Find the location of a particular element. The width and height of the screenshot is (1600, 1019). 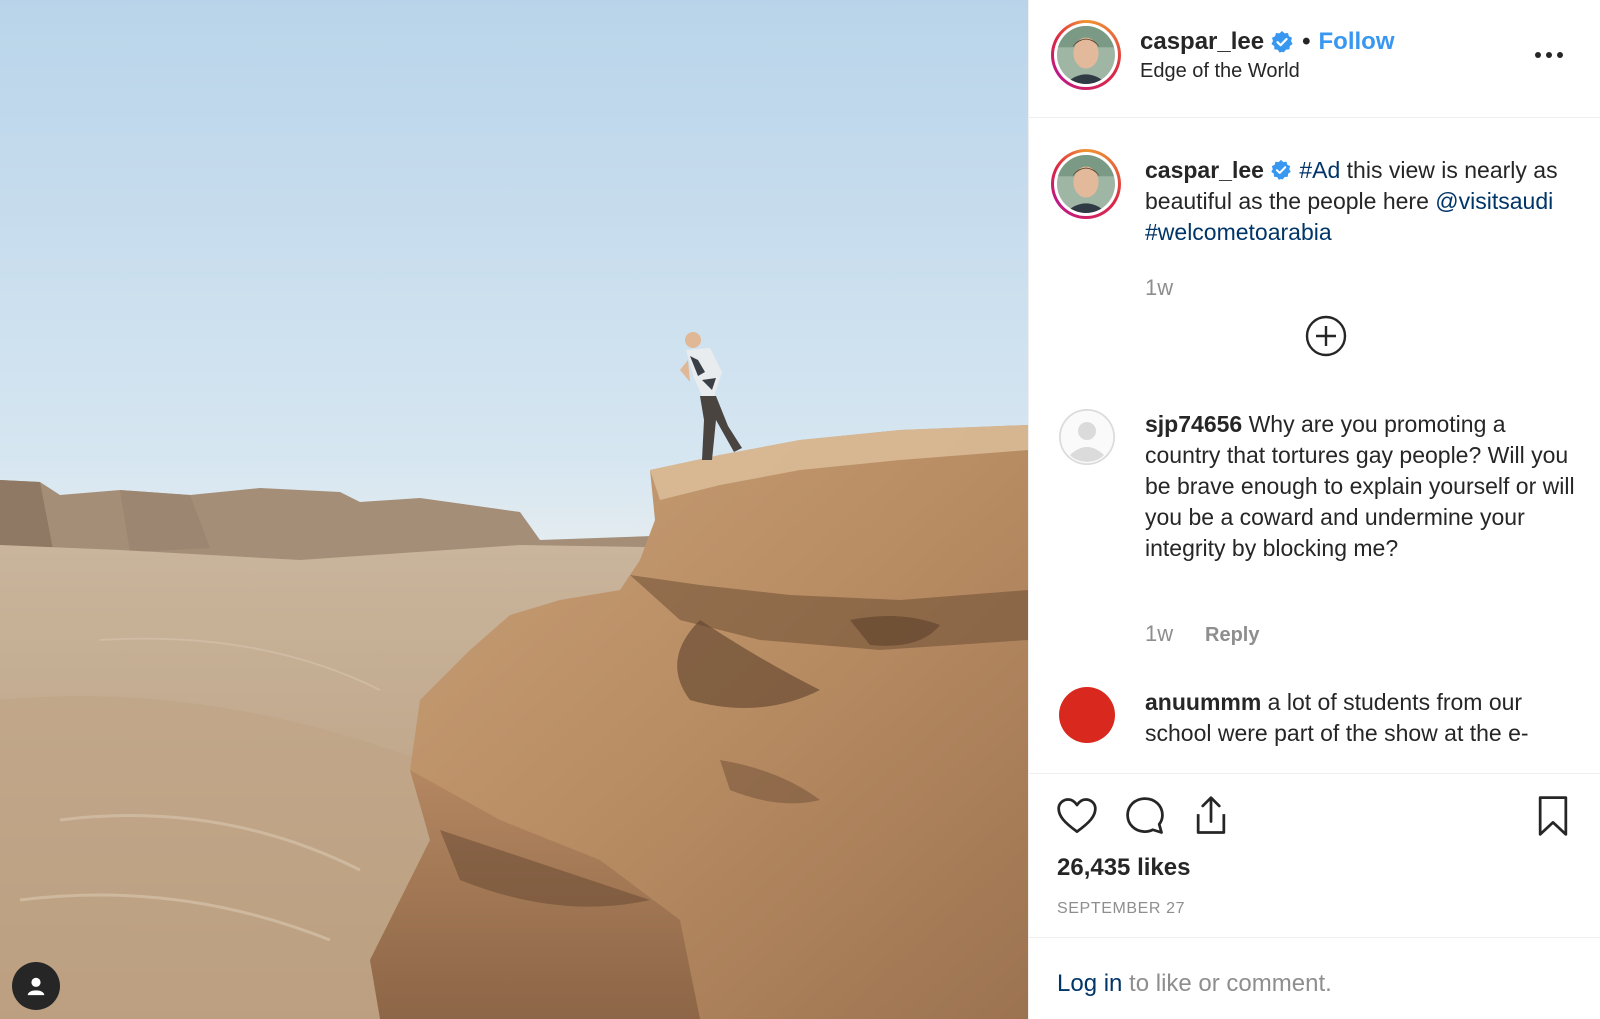

header-user-line: caspar_lee • Follow is located at coordinates (1267, 42).